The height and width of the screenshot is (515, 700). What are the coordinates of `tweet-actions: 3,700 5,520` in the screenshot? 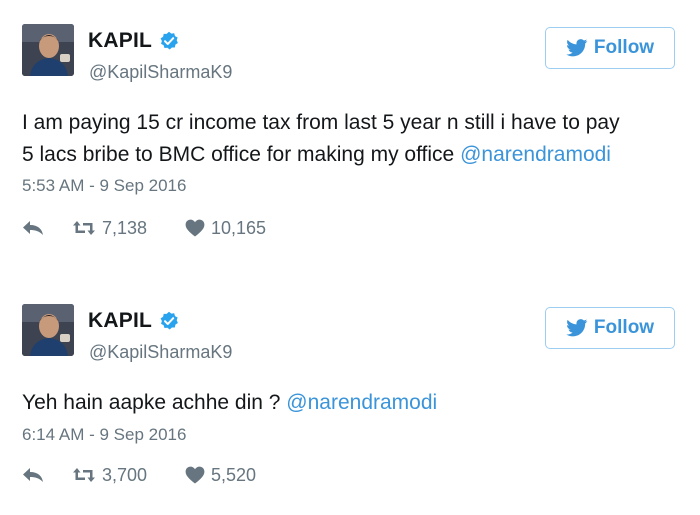 It's located at (139, 475).